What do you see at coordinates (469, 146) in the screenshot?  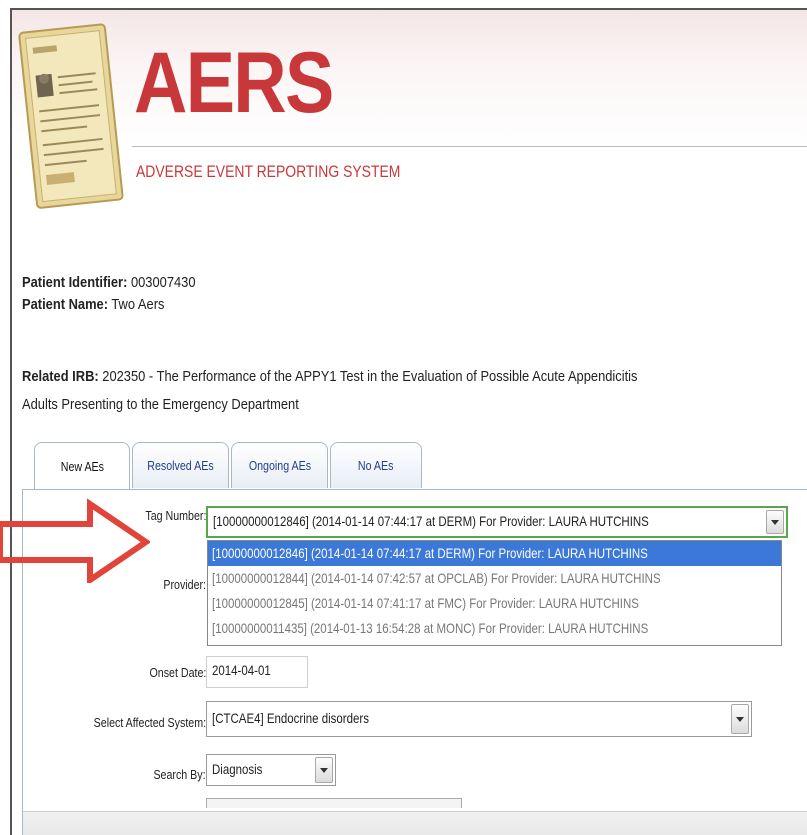 I see `header-divider` at bounding box center [469, 146].